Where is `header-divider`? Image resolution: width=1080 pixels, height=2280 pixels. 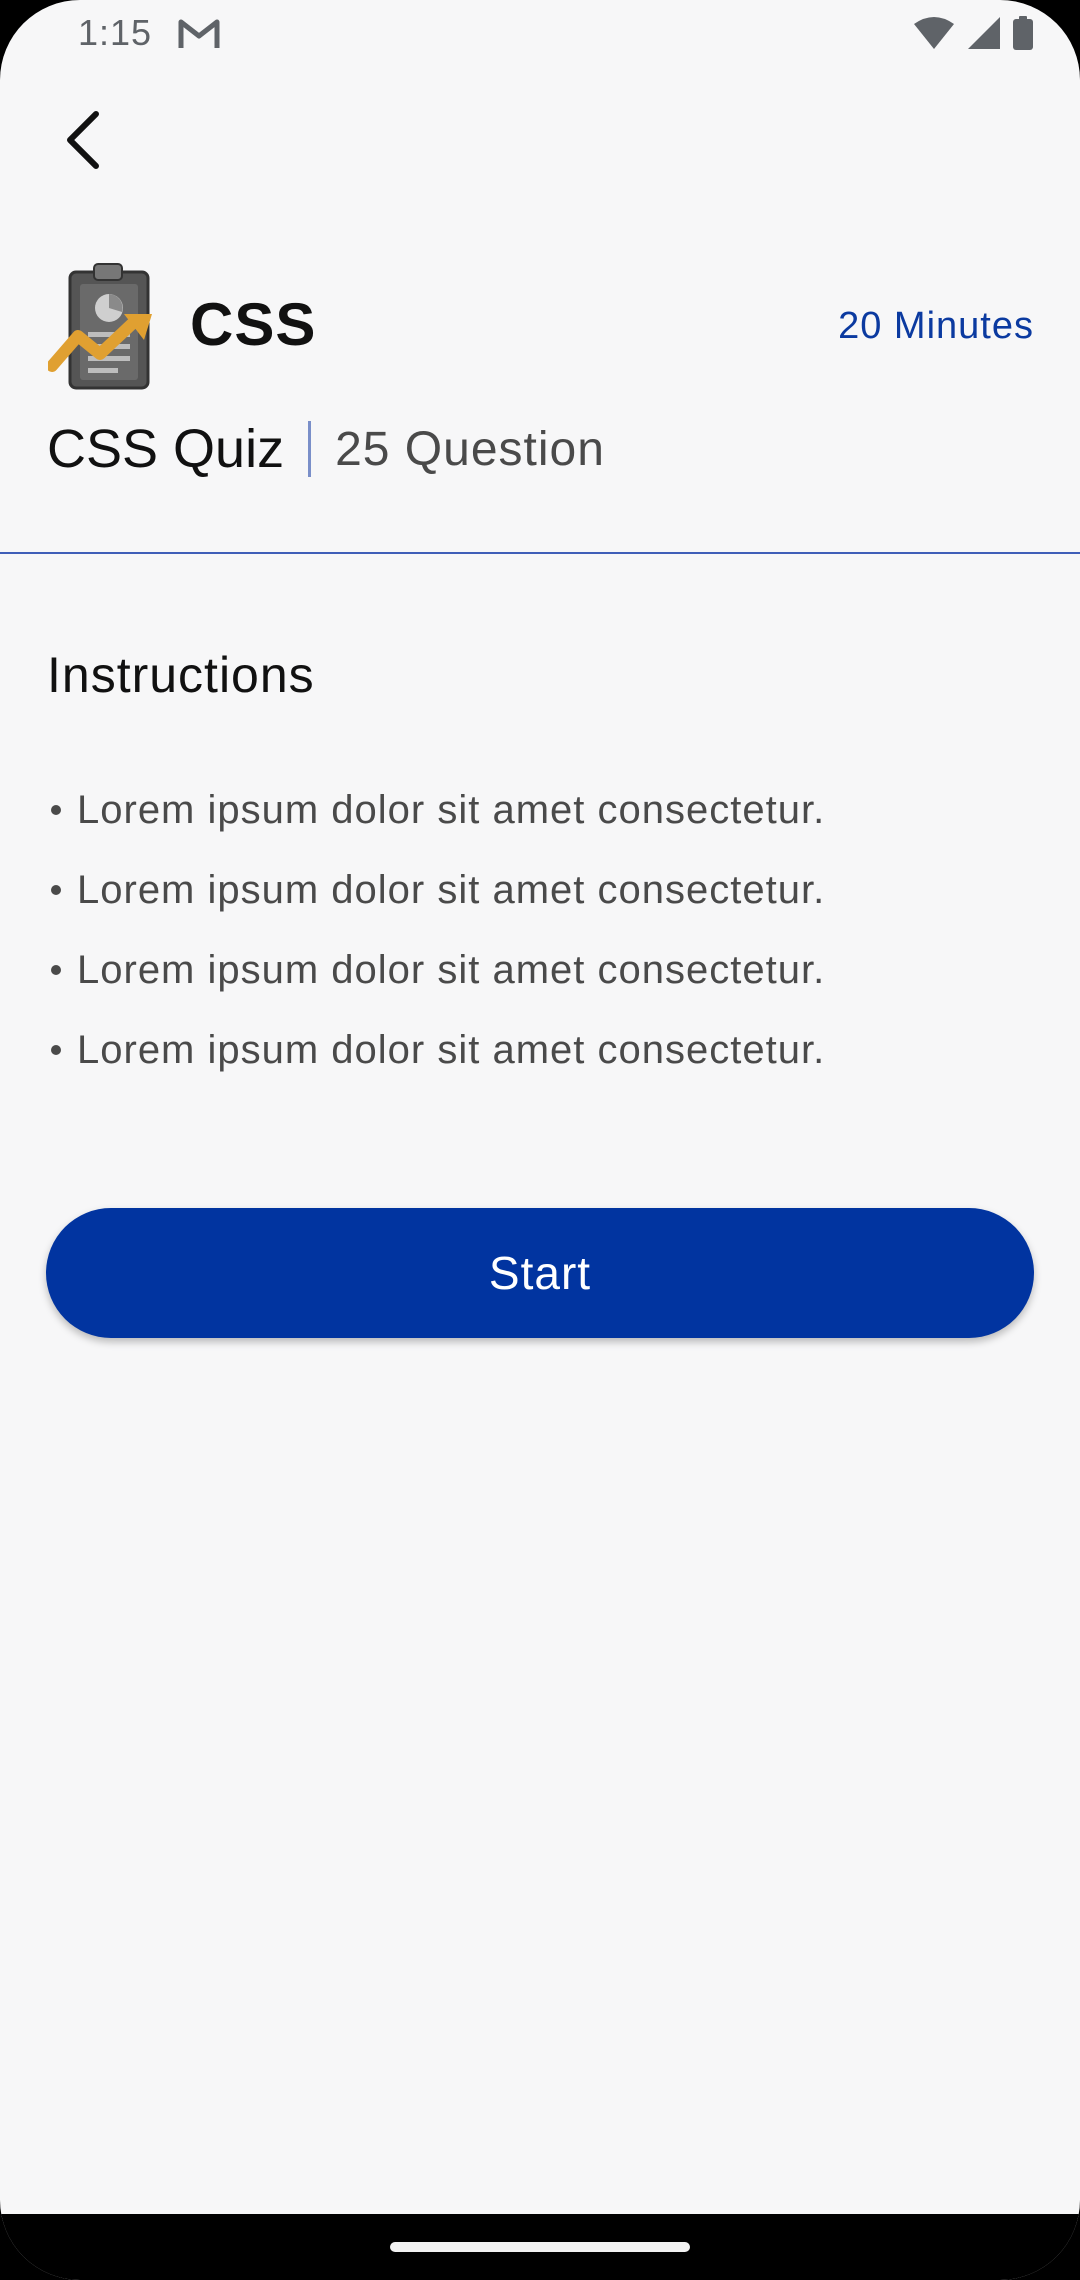 header-divider is located at coordinates (540, 553).